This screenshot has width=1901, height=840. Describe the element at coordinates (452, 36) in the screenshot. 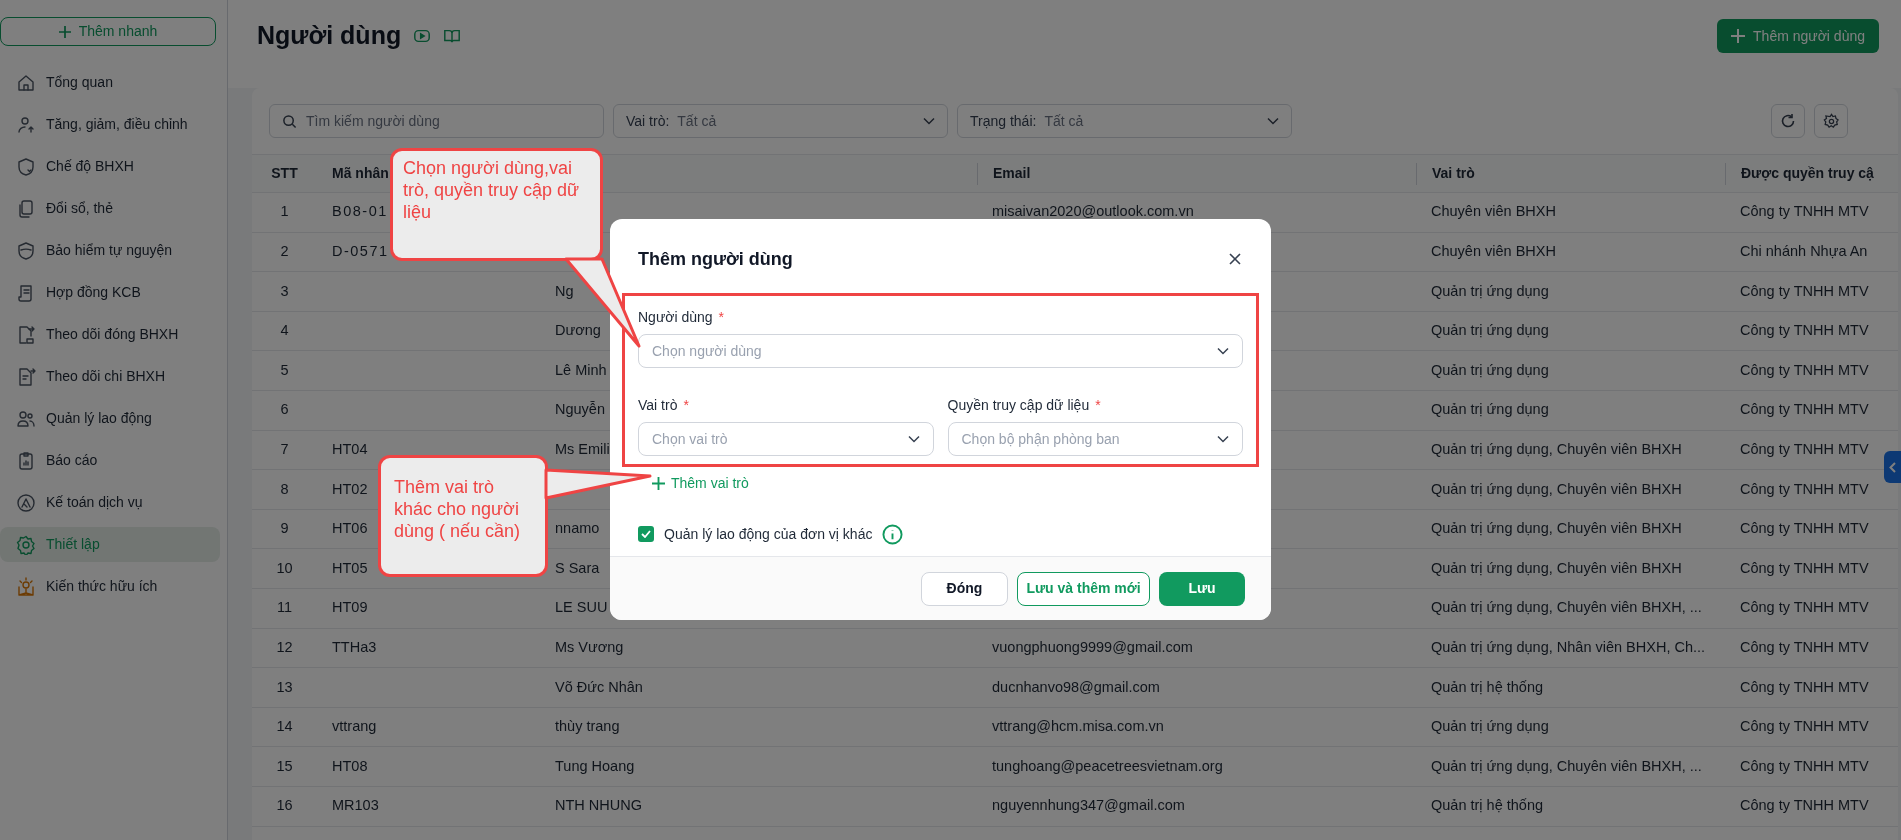

I see `book-icon` at that location.